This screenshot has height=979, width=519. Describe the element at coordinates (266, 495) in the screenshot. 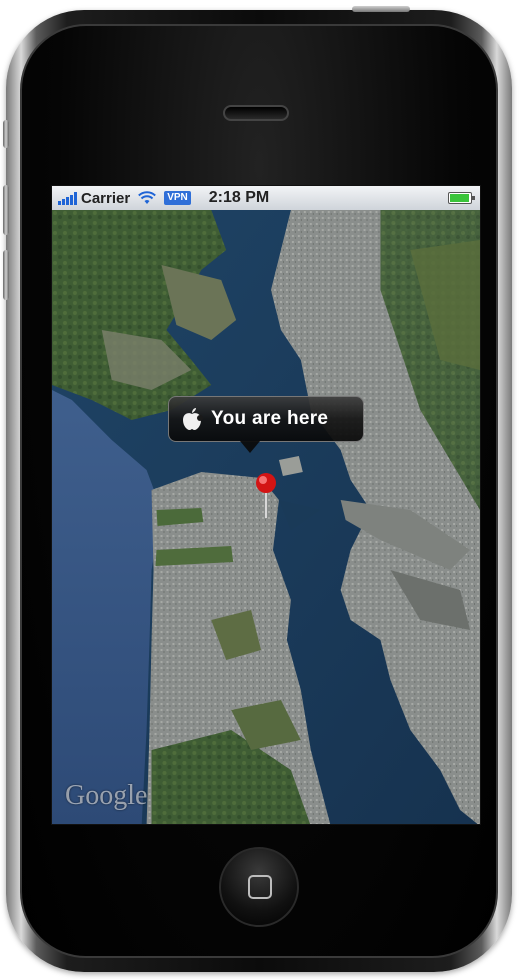

I see `red-pin-icon` at that location.